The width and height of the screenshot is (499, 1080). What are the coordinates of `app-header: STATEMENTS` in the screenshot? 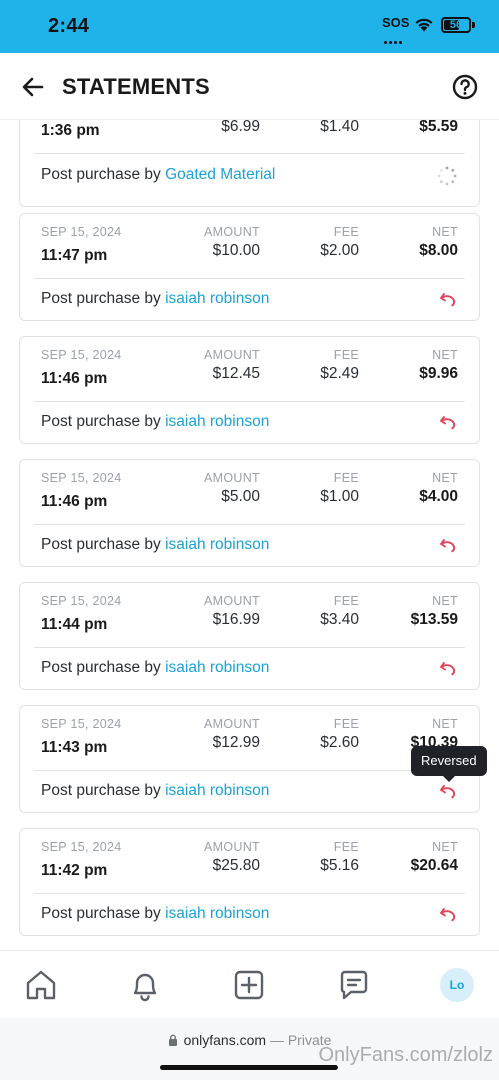 It's located at (249, 86).